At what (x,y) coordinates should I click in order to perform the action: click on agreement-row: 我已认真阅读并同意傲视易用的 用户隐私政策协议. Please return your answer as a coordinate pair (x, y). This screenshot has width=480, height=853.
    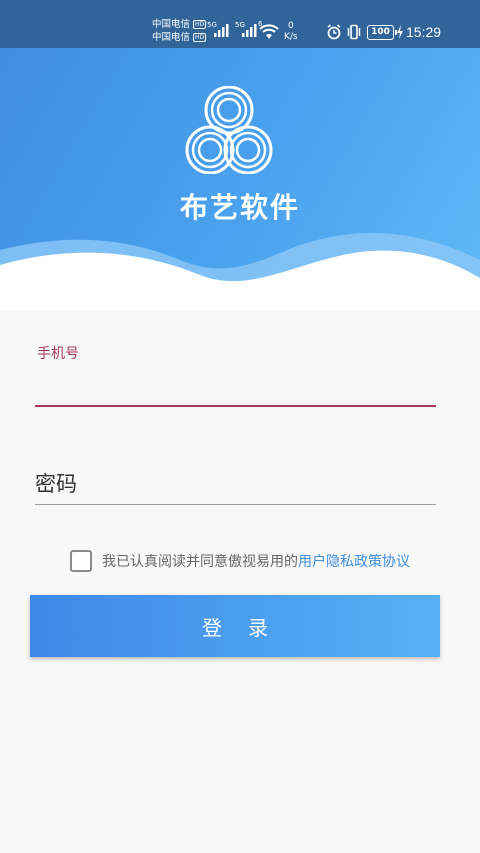
    Looking at the image, I should click on (240, 561).